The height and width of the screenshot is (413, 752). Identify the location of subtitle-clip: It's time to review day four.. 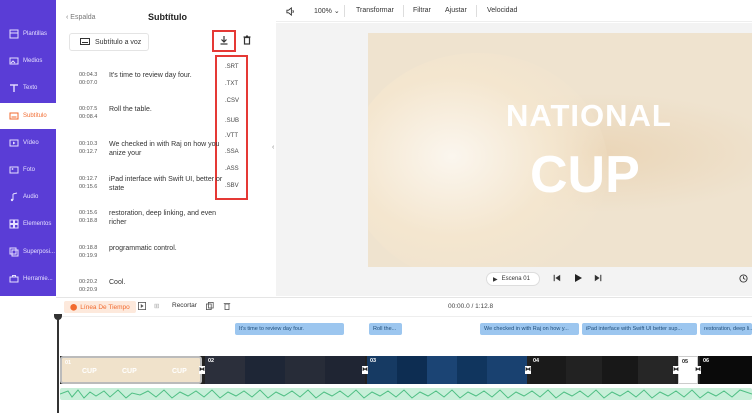
(289, 329).